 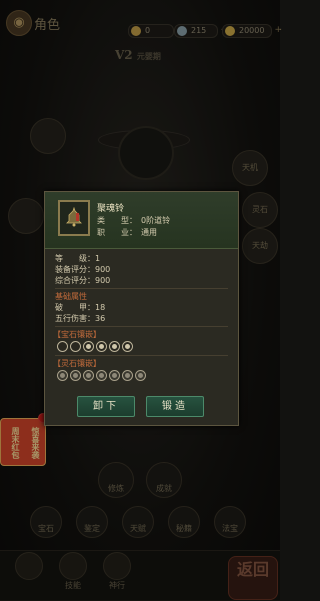 What do you see at coordinates (77, 363) in the screenshot?
I see `spirit-inlay-title: 【灵石镶嵌】` at bounding box center [77, 363].